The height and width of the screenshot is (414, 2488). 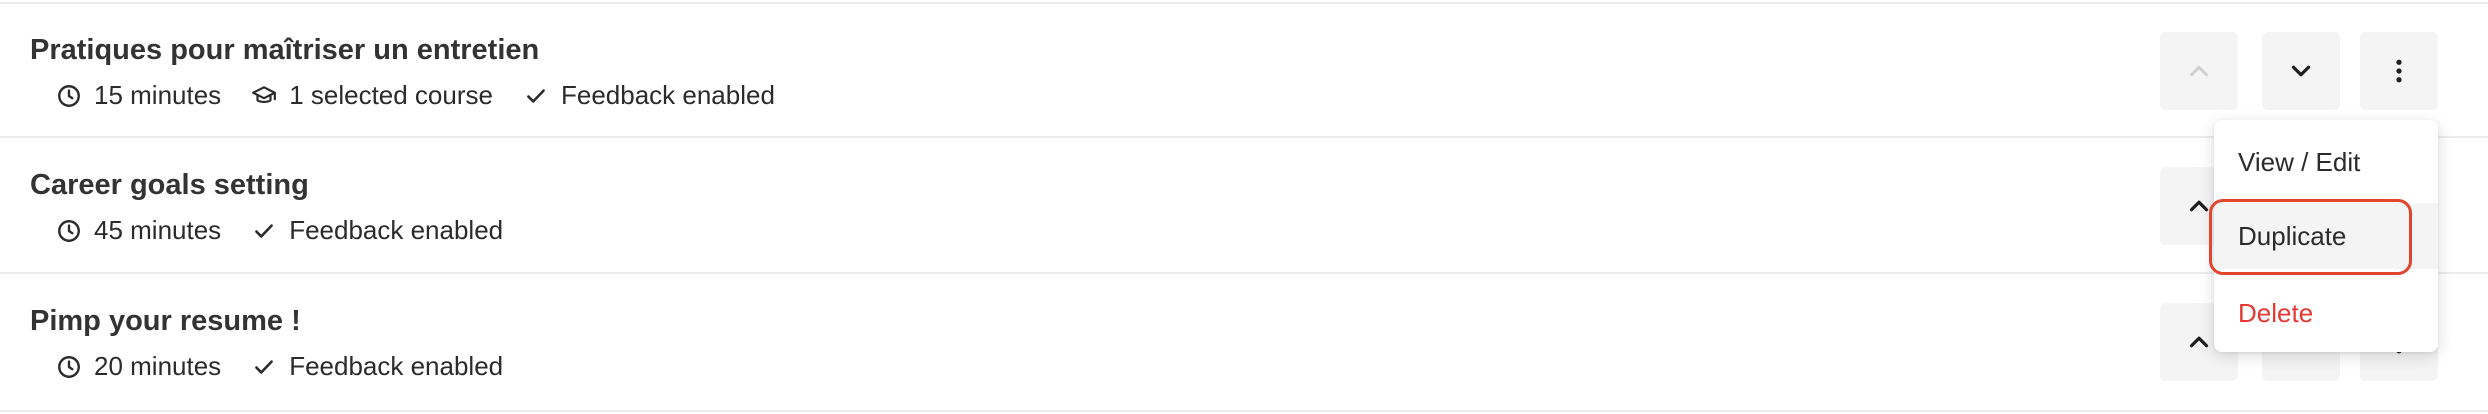 What do you see at coordinates (264, 96) in the screenshot?
I see `graduation-cap-icon` at bounding box center [264, 96].